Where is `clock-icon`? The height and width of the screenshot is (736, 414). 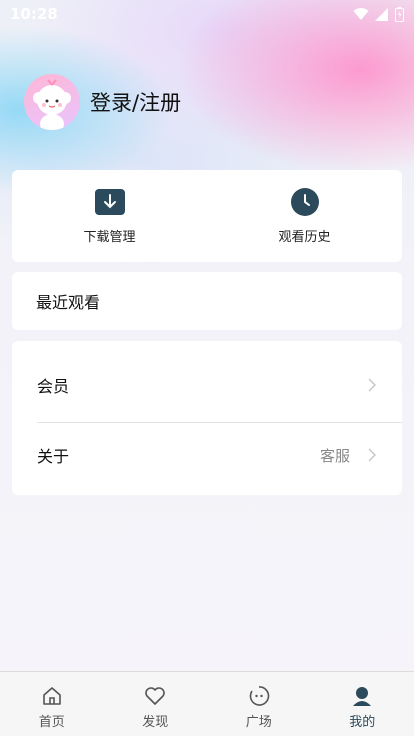 clock-icon is located at coordinates (305, 201).